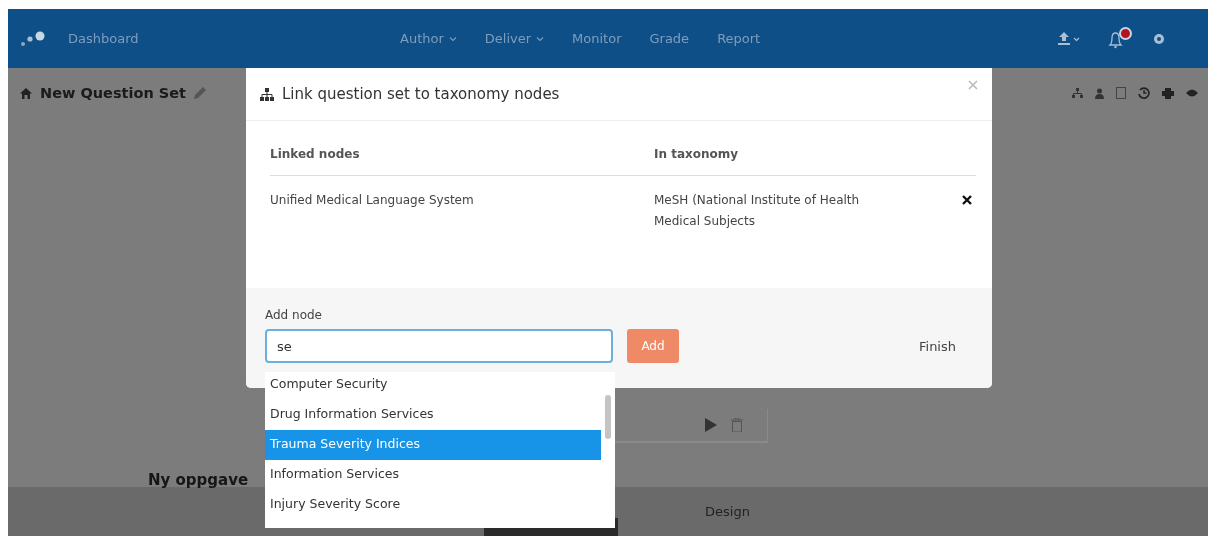 Image resolution: width=1208 pixels, height=536 pixels. What do you see at coordinates (967, 200) in the screenshot?
I see `remove-icon` at bounding box center [967, 200].